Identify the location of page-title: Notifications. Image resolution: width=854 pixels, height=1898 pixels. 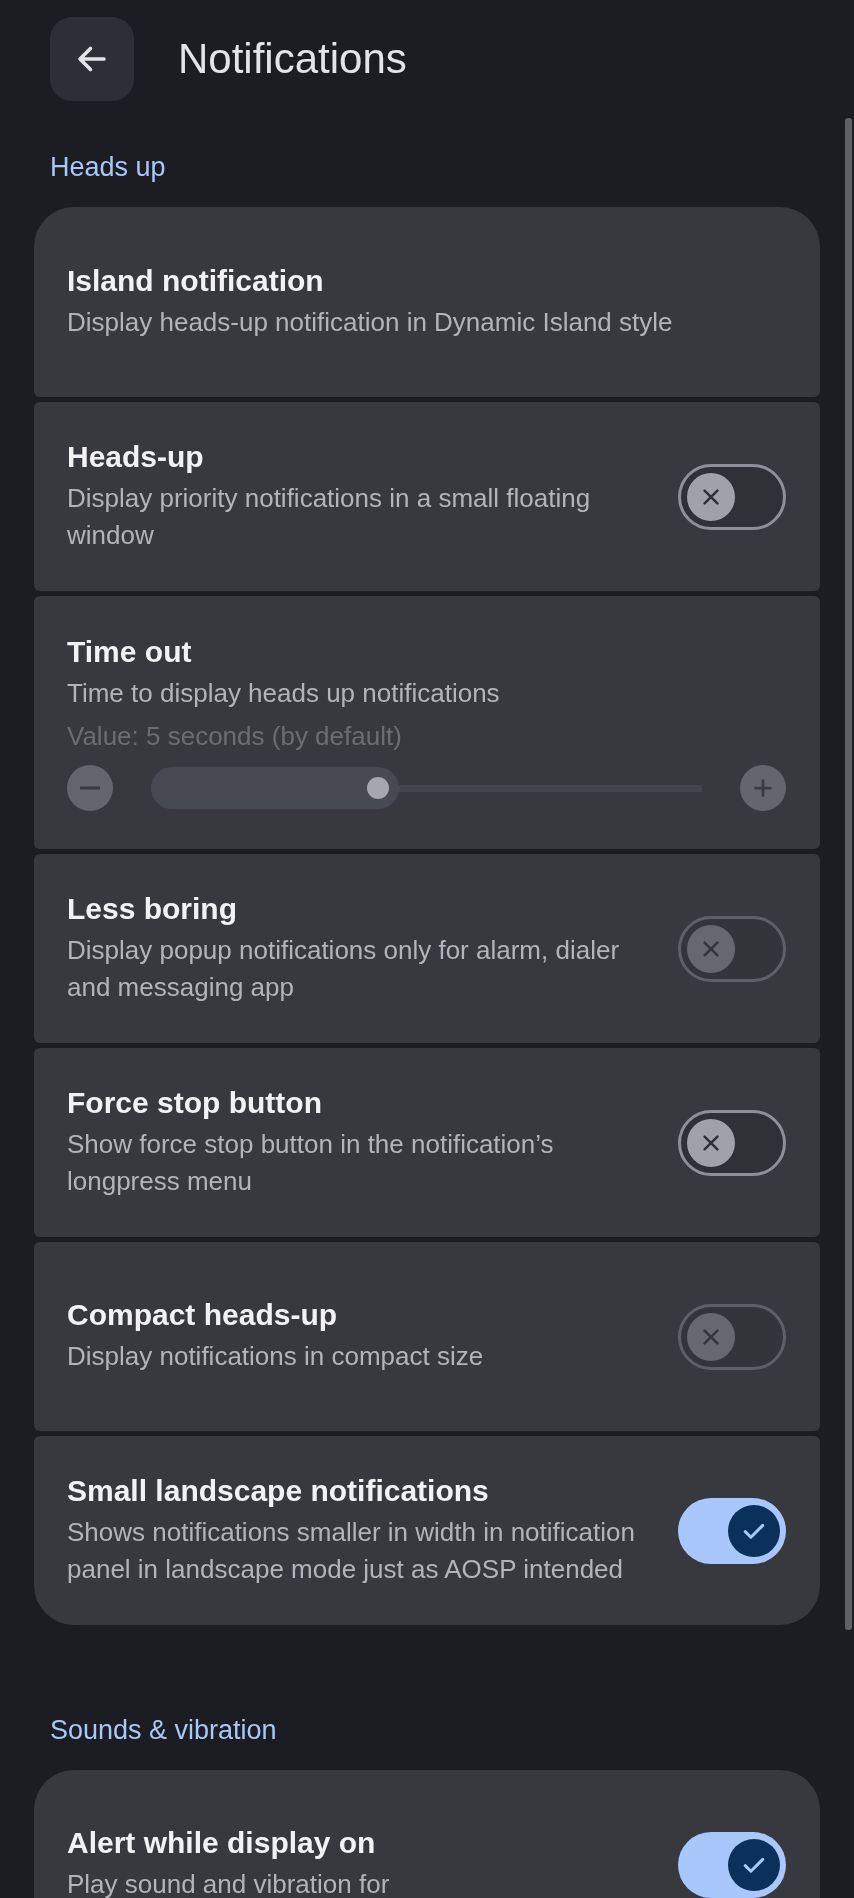
(292, 58).